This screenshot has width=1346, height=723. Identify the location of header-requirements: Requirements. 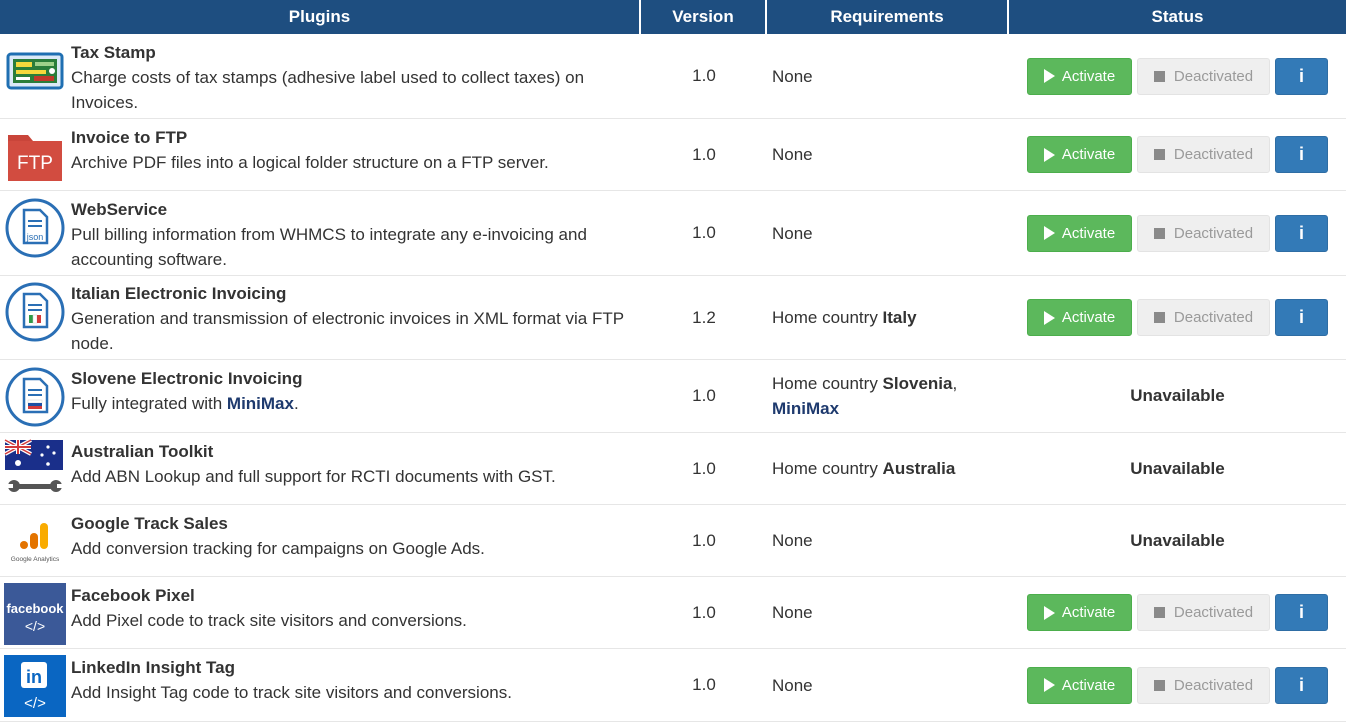
(888, 17).